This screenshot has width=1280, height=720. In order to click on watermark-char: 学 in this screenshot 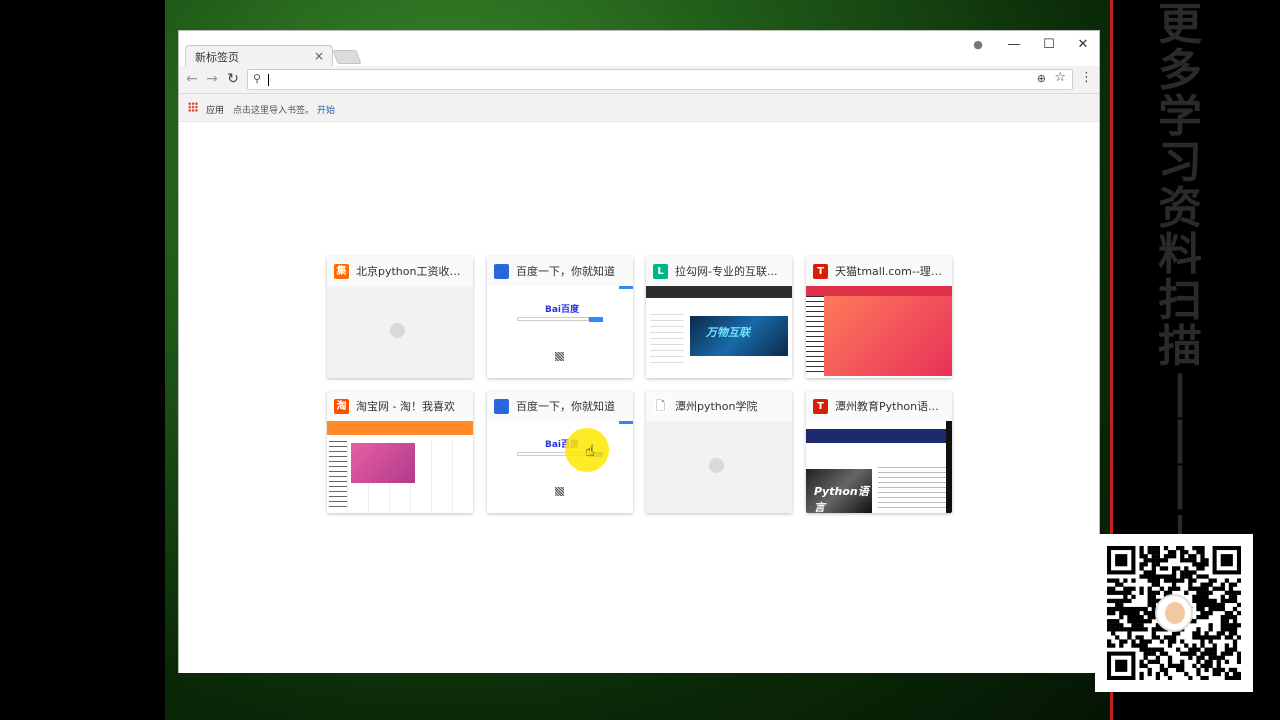, I will do `click(1180, 116)`.